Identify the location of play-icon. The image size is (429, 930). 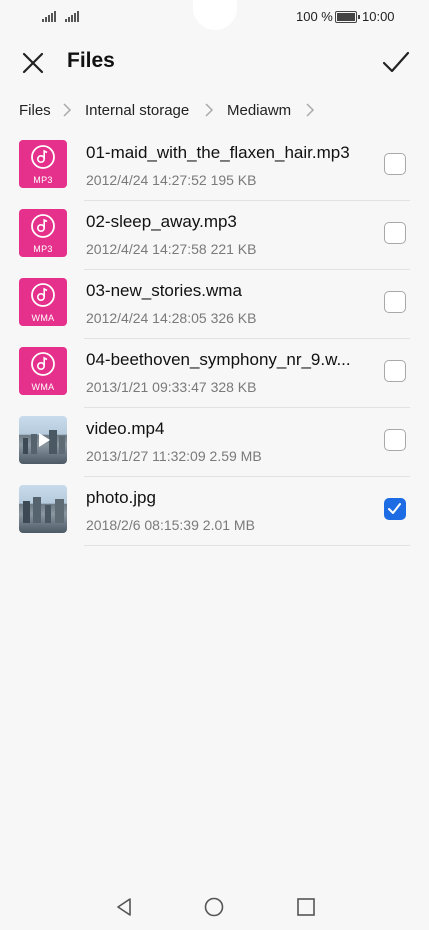
(44, 442).